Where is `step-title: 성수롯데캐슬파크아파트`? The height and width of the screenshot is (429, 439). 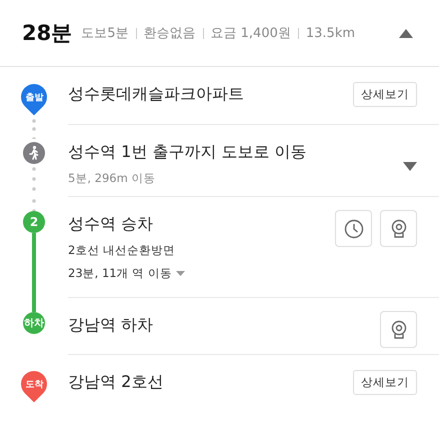 step-title: 성수롯데캐슬파크아파트 is located at coordinates (156, 94).